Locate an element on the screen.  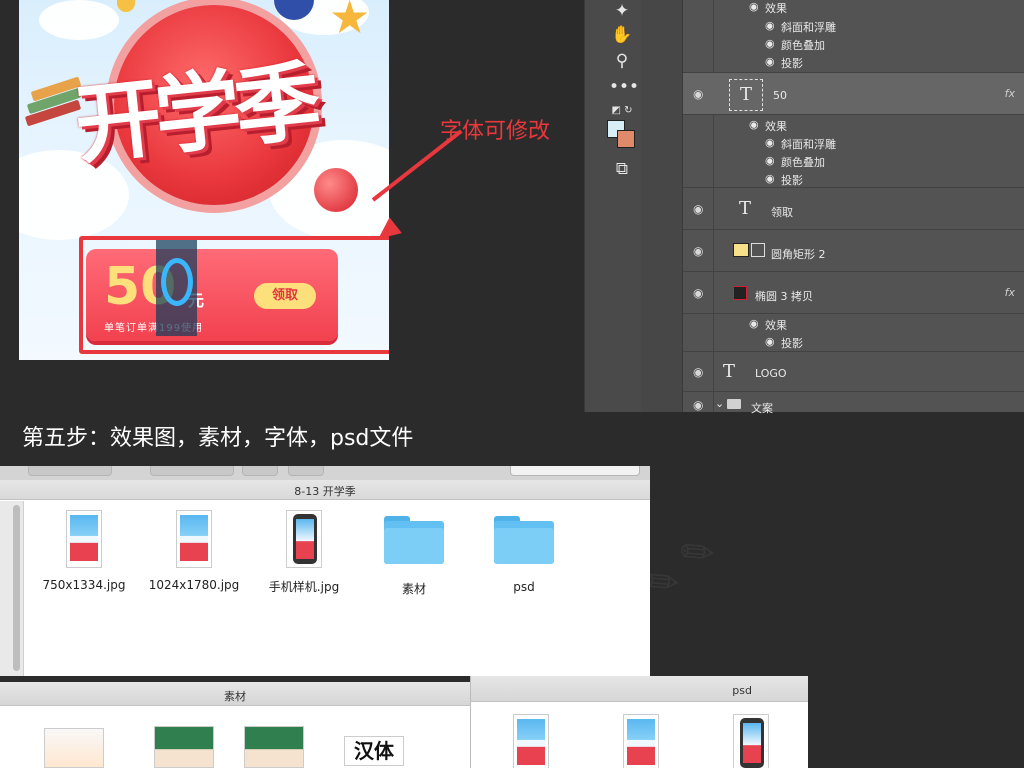
highlight-box is located at coordinates (234, 295).